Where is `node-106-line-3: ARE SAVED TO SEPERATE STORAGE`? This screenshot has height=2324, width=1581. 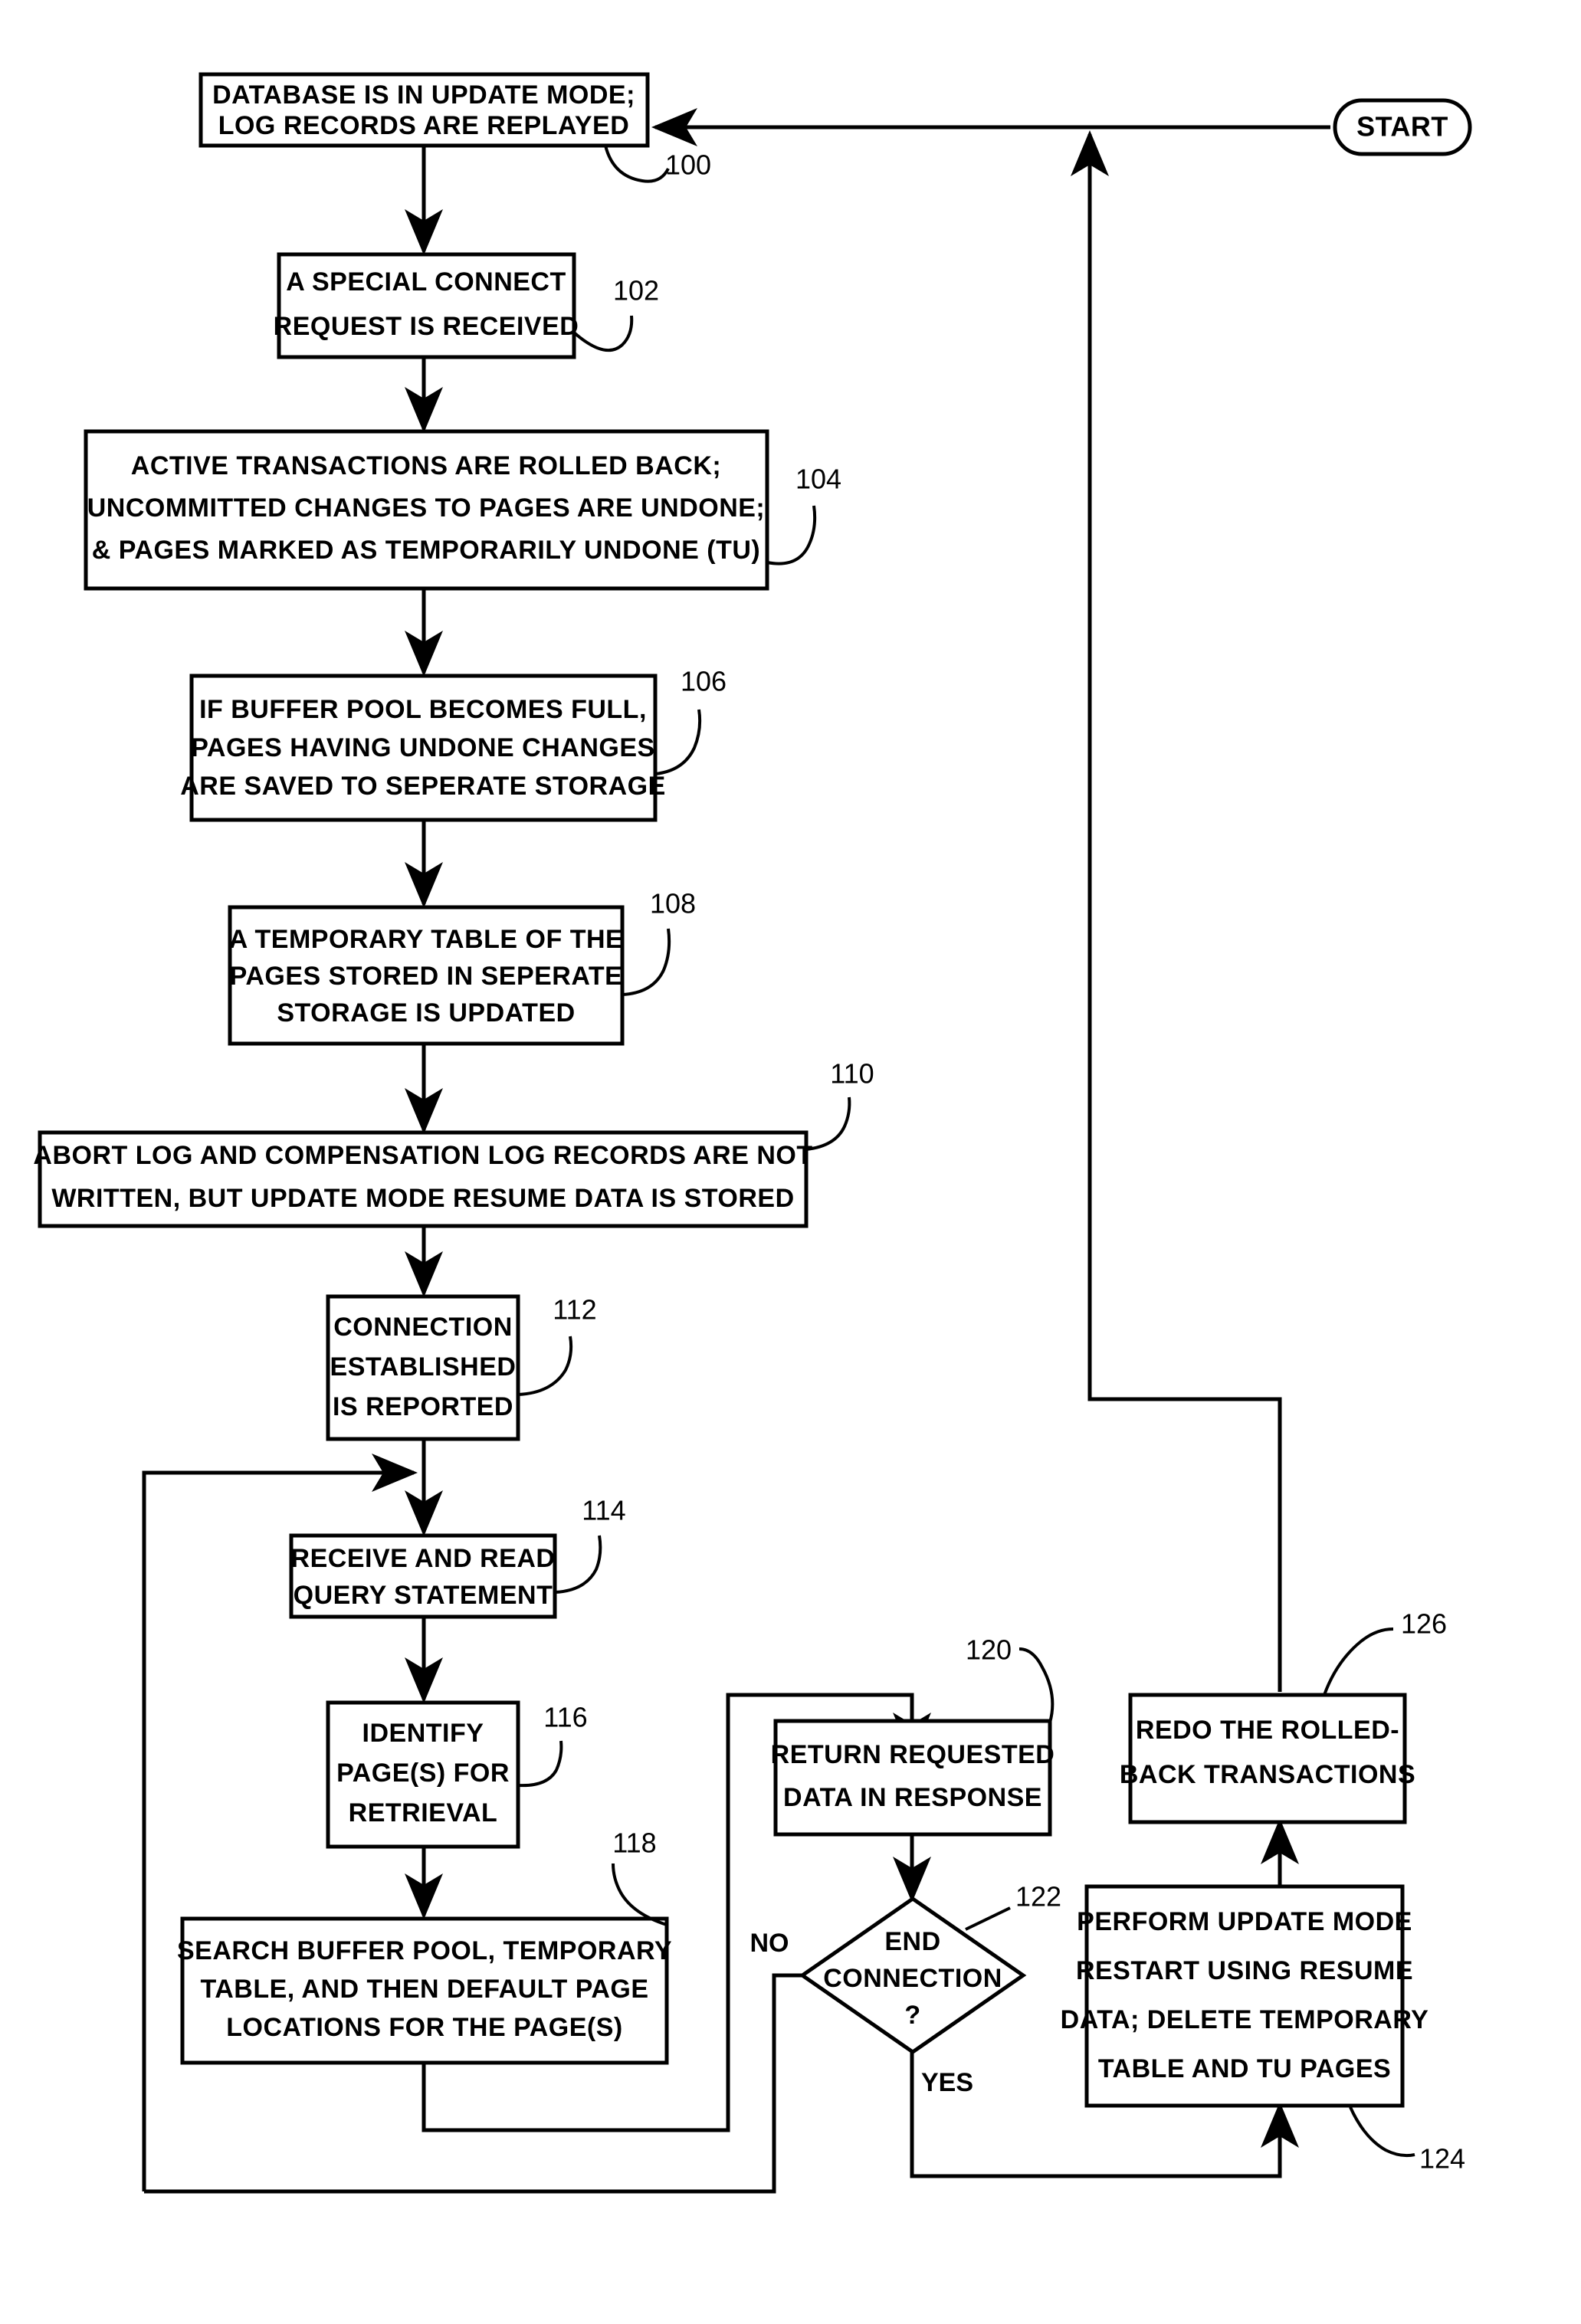
node-106-line-3: ARE SAVED TO SEPERATE STORAGE is located at coordinates (423, 786).